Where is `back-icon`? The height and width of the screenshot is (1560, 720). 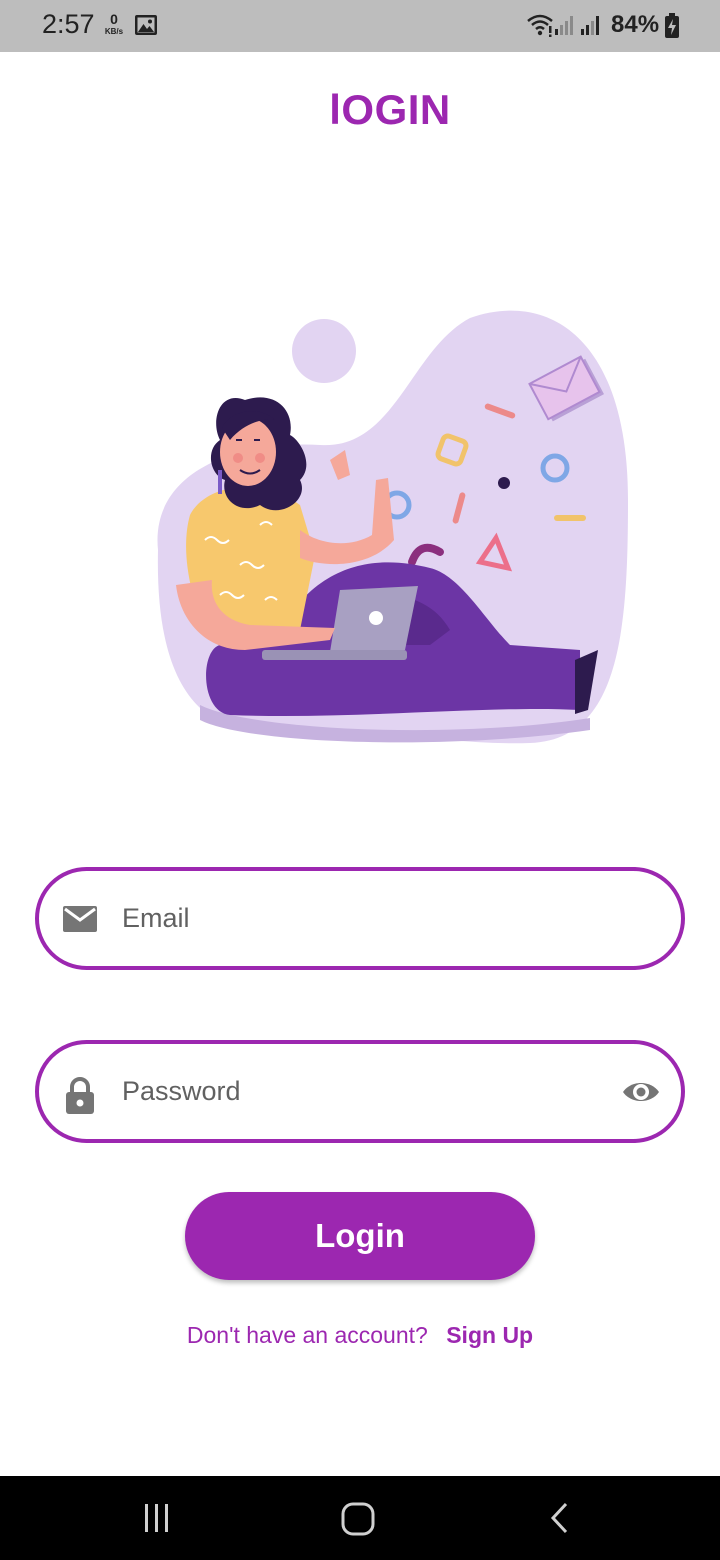
back-icon is located at coordinates (560, 1520).